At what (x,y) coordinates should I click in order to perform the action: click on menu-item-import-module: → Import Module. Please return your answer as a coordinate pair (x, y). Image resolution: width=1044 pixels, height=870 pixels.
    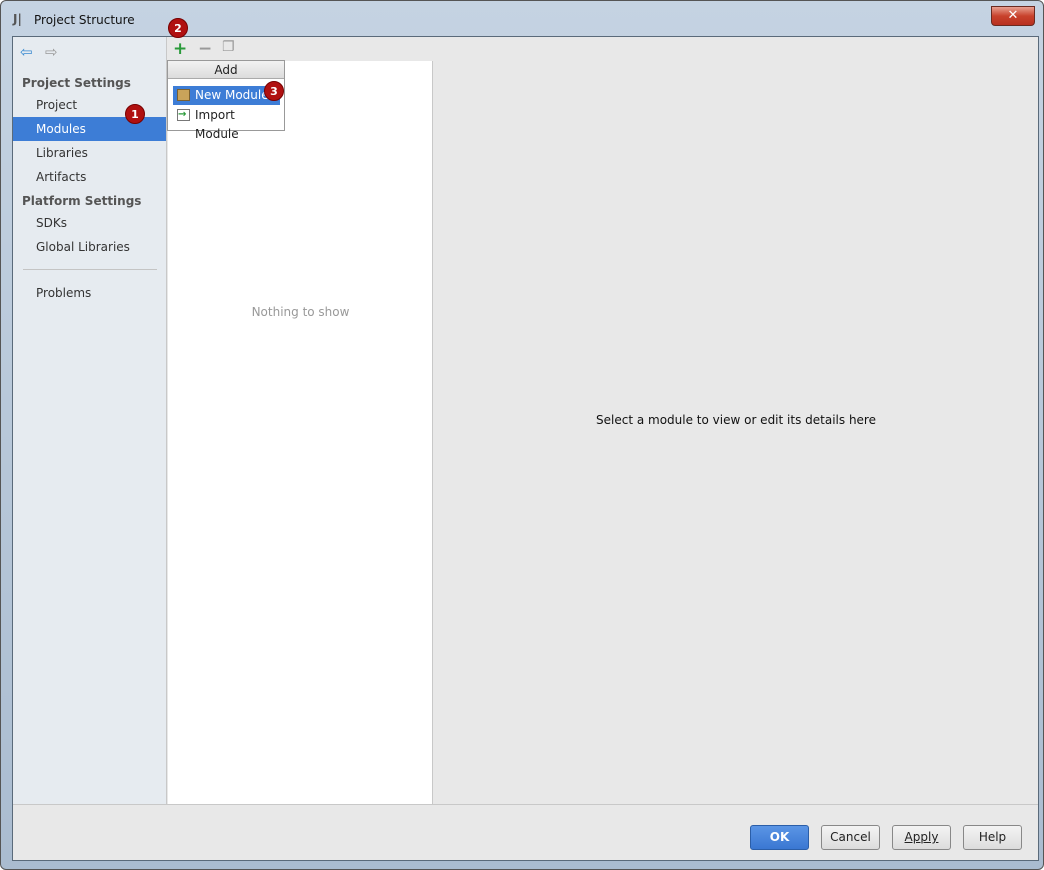
    Looking at the image, I should click on (226, 123).